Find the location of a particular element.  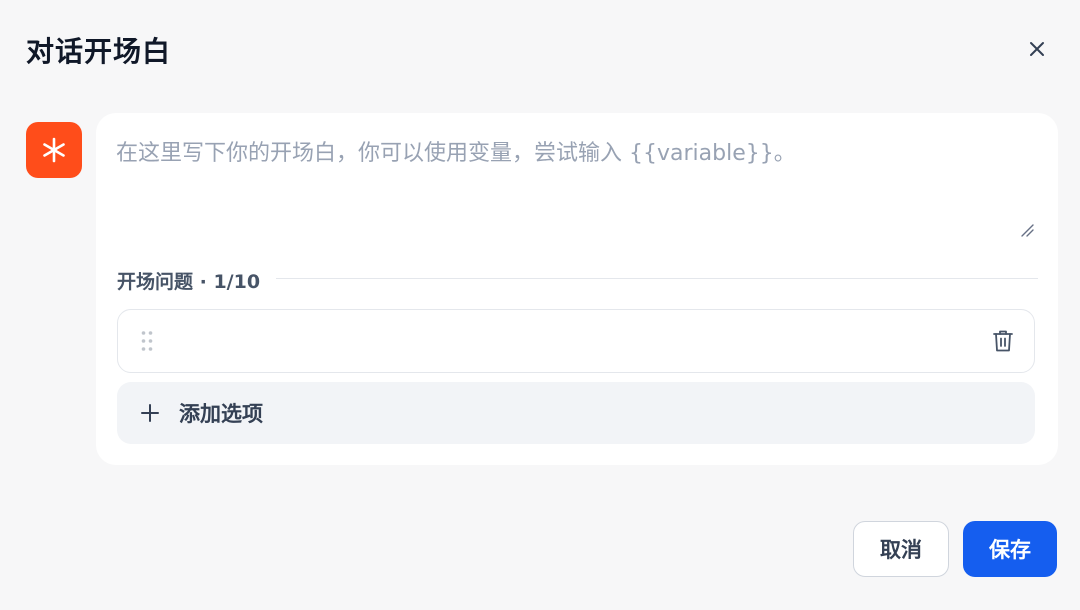

avatar is located at coordinates (54, 150).